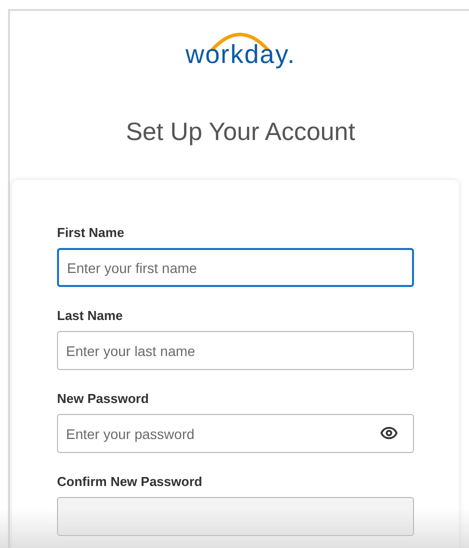  I want to click on page-title: Set Up Your Account, so click(241, 132).